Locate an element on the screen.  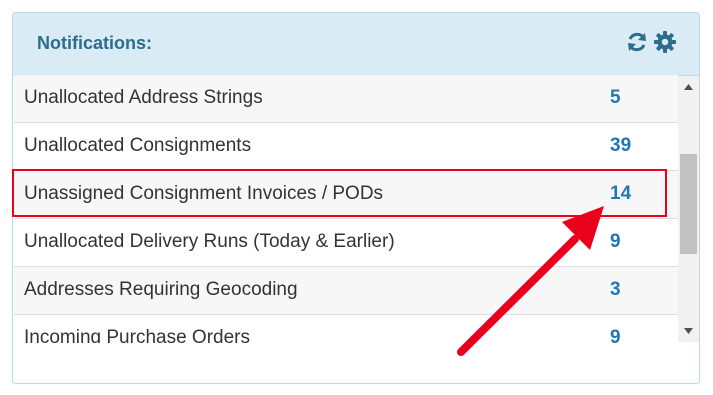
header-actions is located at coordinates (651, 42).